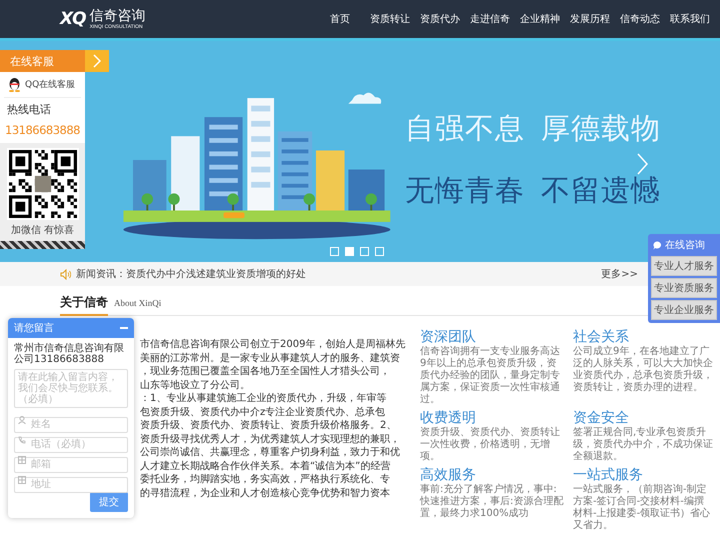  I want to click on input-field: 邮箱, so click(71, 464).